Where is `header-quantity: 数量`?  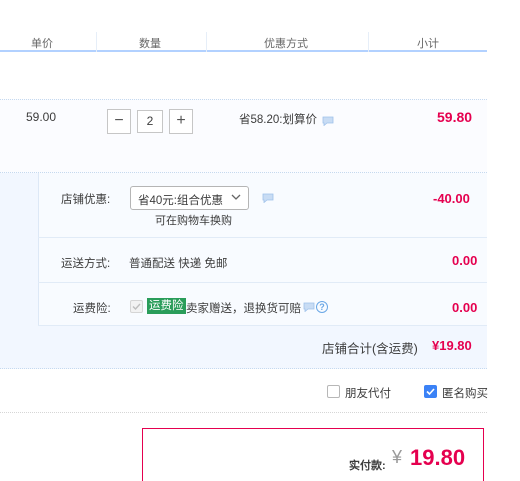
header-quantity: 数量 is located at coordinates (150, 44).